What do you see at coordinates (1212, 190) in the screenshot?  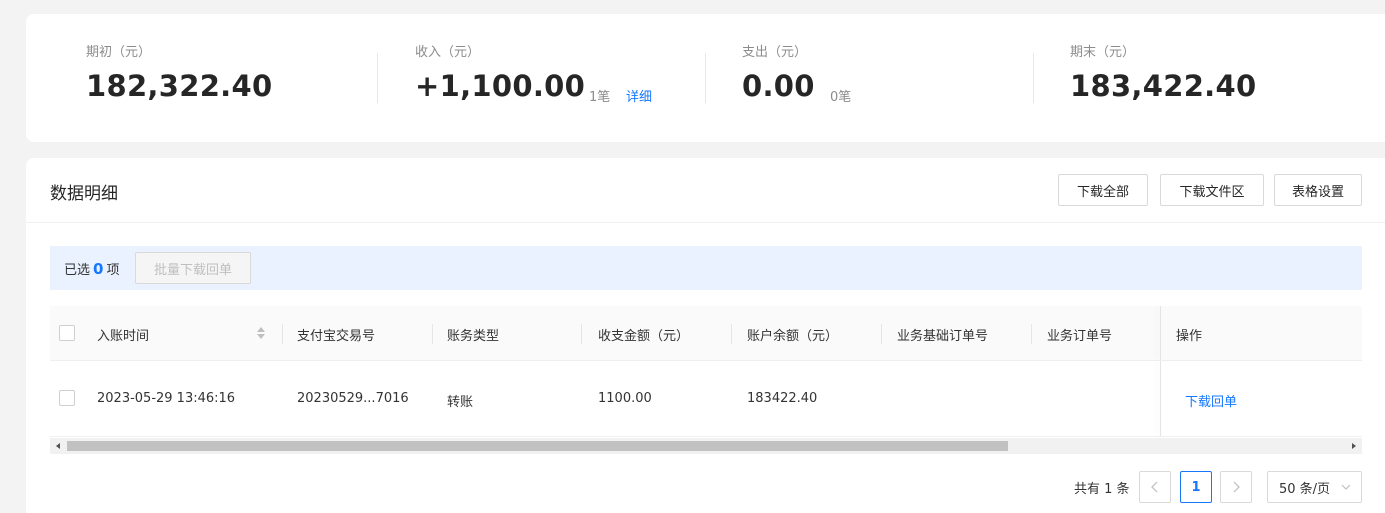 I see `download-area-button: 下载文件区` at bounding box center [1212, 190].